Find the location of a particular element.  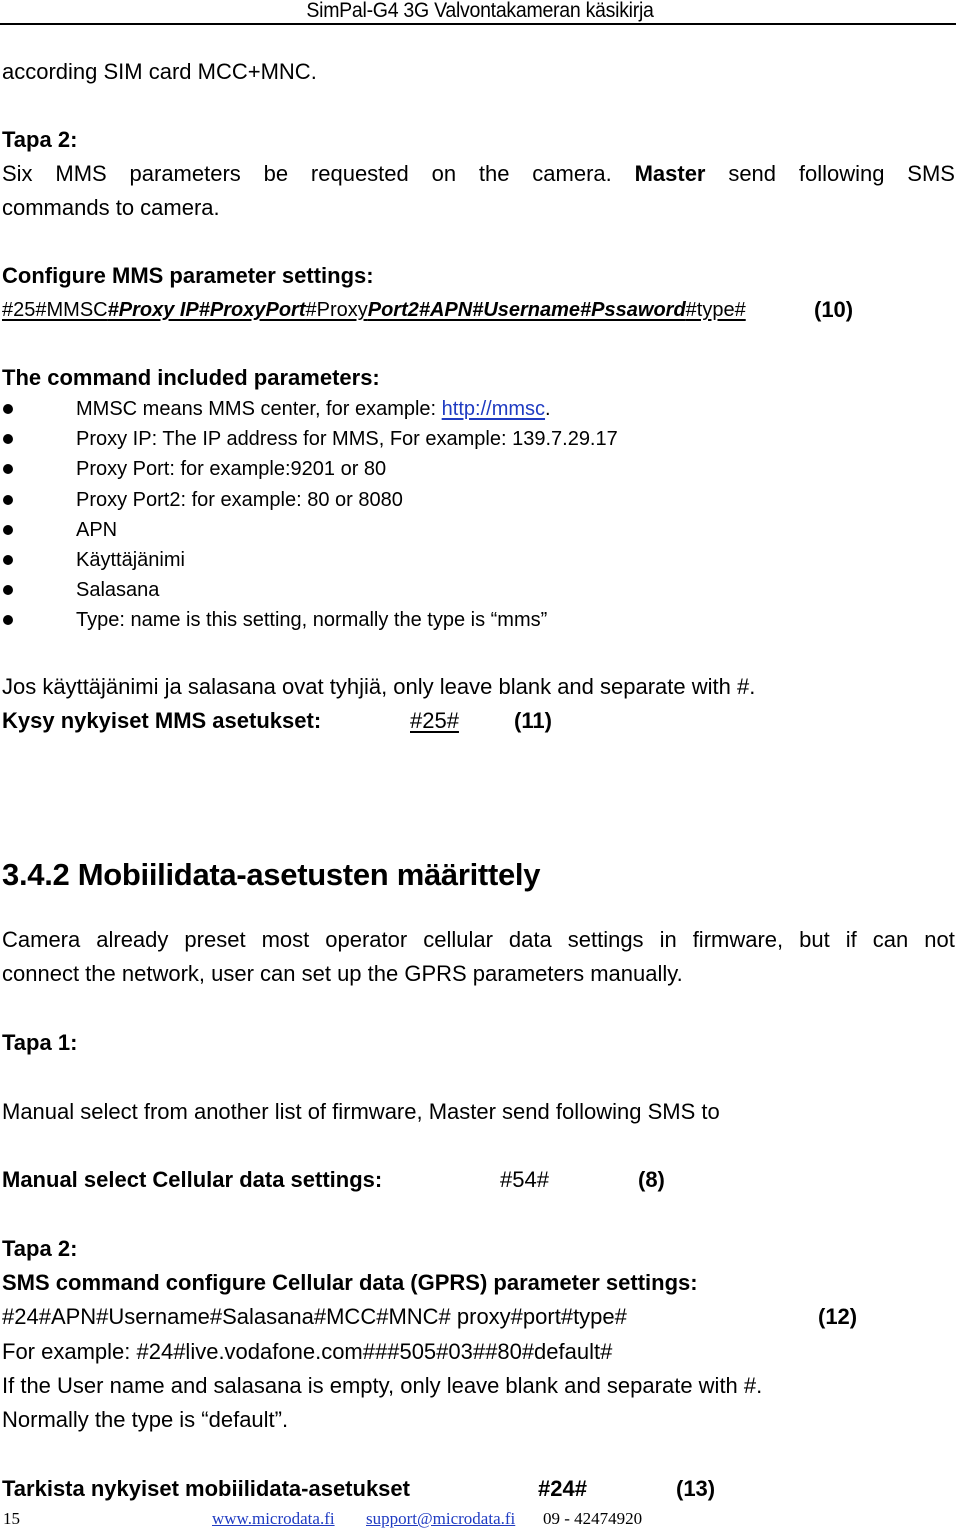

configure-mms-heading: Configure MMS parameter settings: is located at coordinates (188, 275).